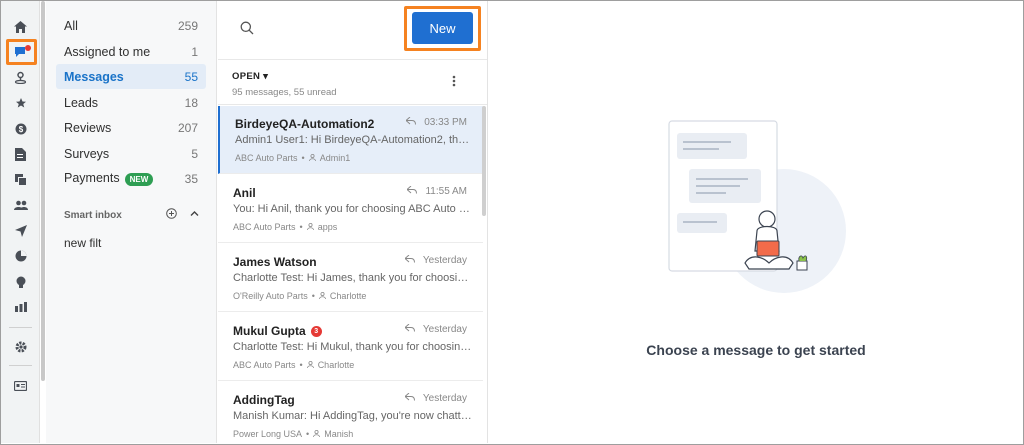 The width and height of the screenshot is (1024, 445). I want to click on rail-scrollbar, so click(43, 191).